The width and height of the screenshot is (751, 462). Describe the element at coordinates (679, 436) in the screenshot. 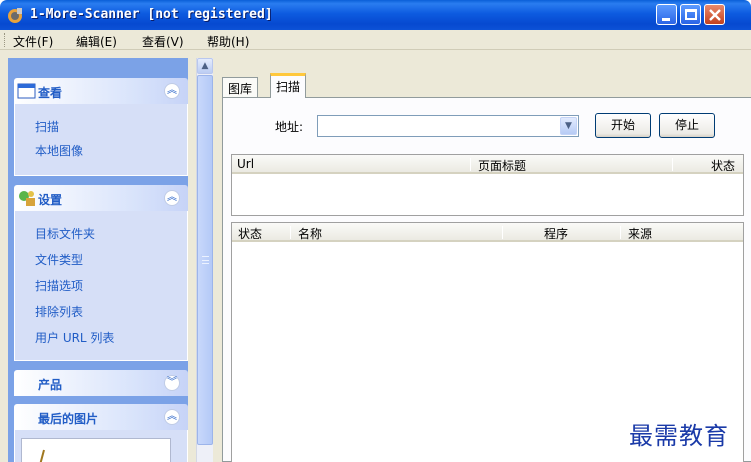

I see `watermark: 最需教育` at that location.